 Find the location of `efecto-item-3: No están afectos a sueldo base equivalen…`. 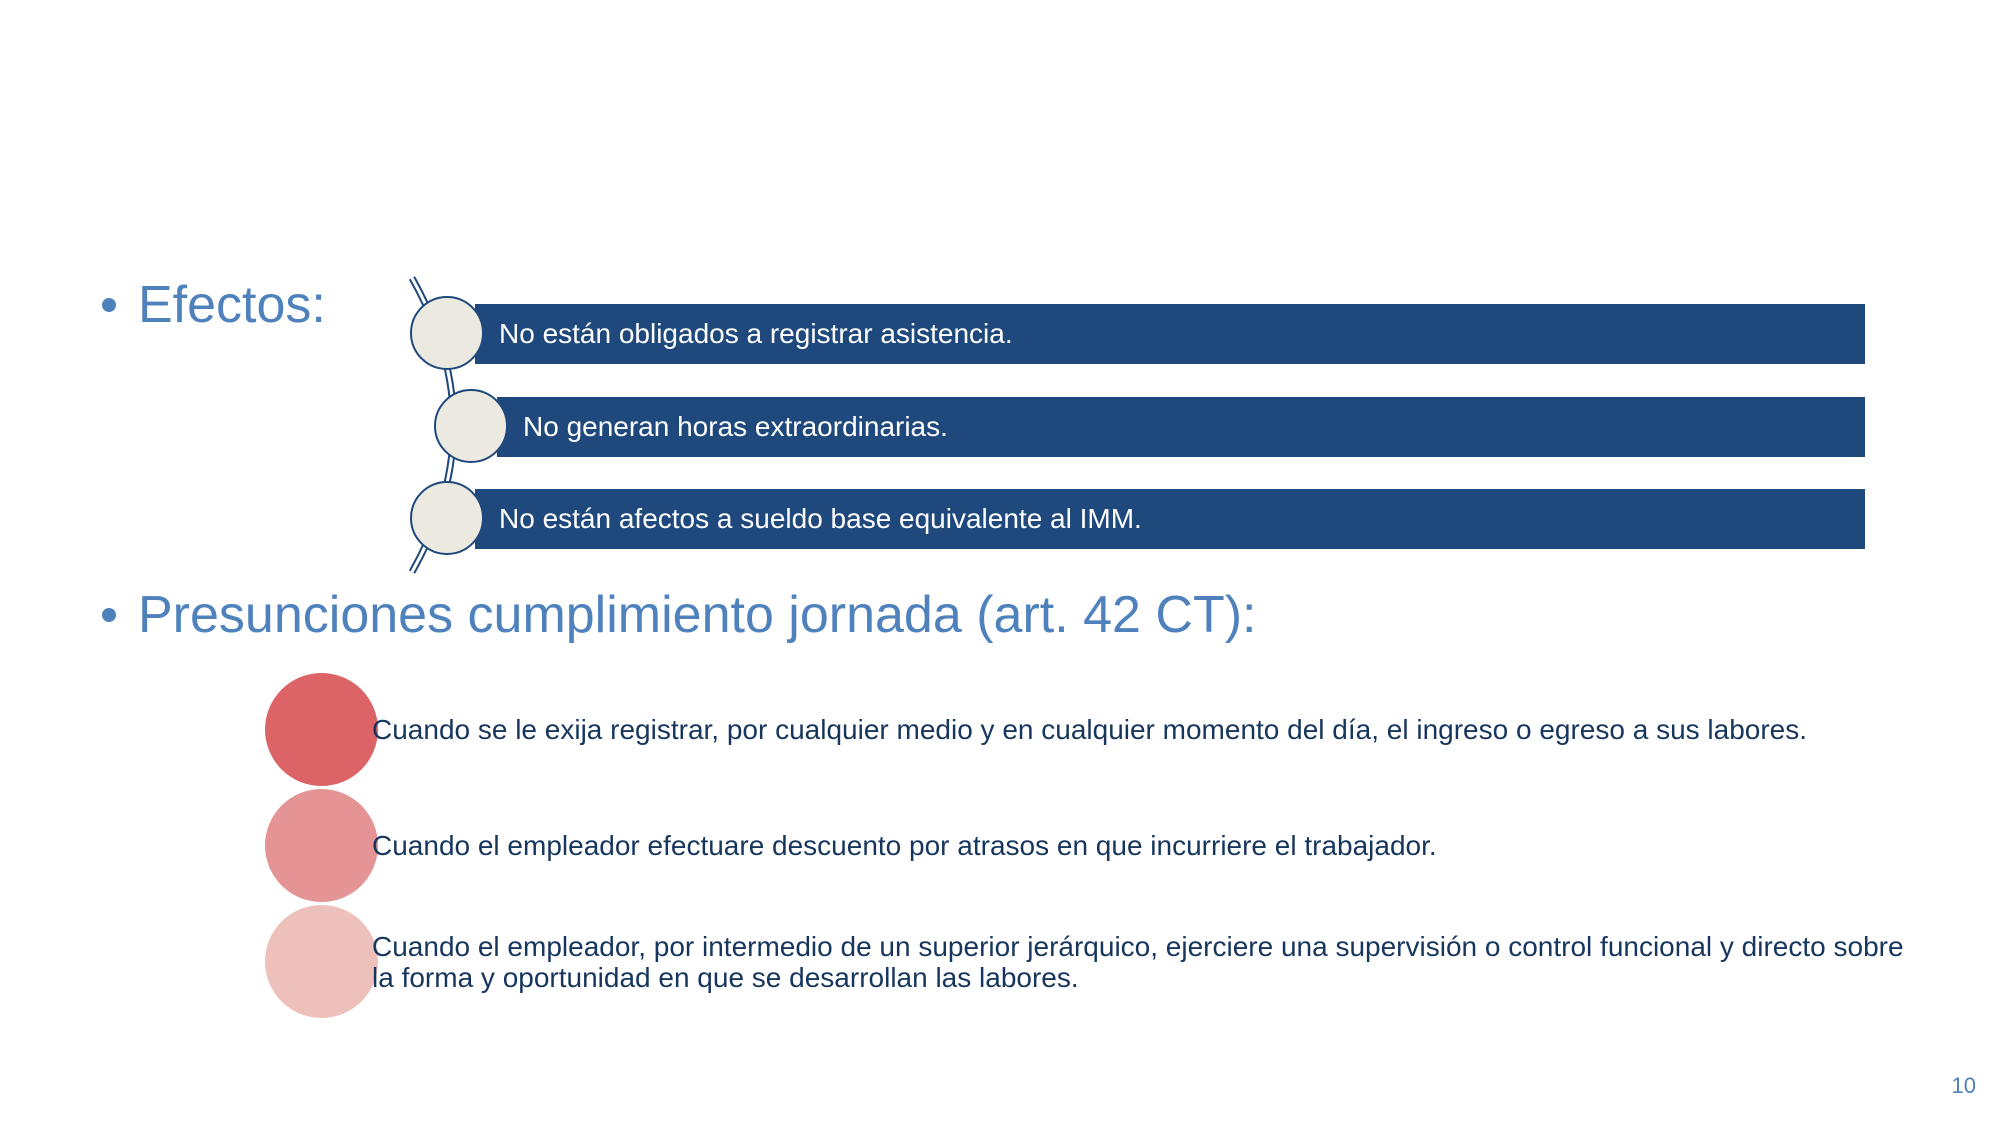

efecto-item-3: No están afectos a sueldo base equivalen… is located at coordinates (1170, 519).